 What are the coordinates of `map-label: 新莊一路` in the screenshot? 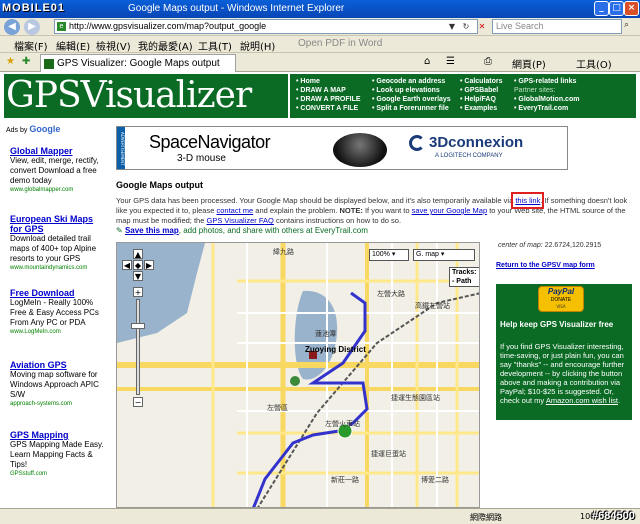 It's located at (345, 480).